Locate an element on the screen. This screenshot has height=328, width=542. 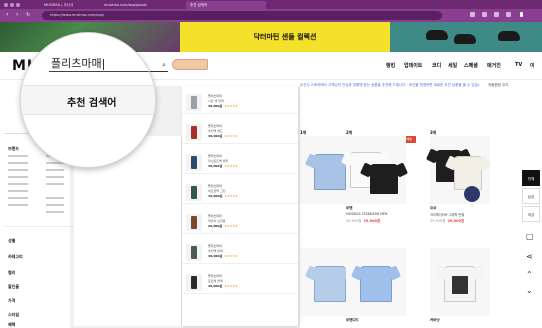
nav-ranking: 랭킹 is located at coordinates (390, 65).